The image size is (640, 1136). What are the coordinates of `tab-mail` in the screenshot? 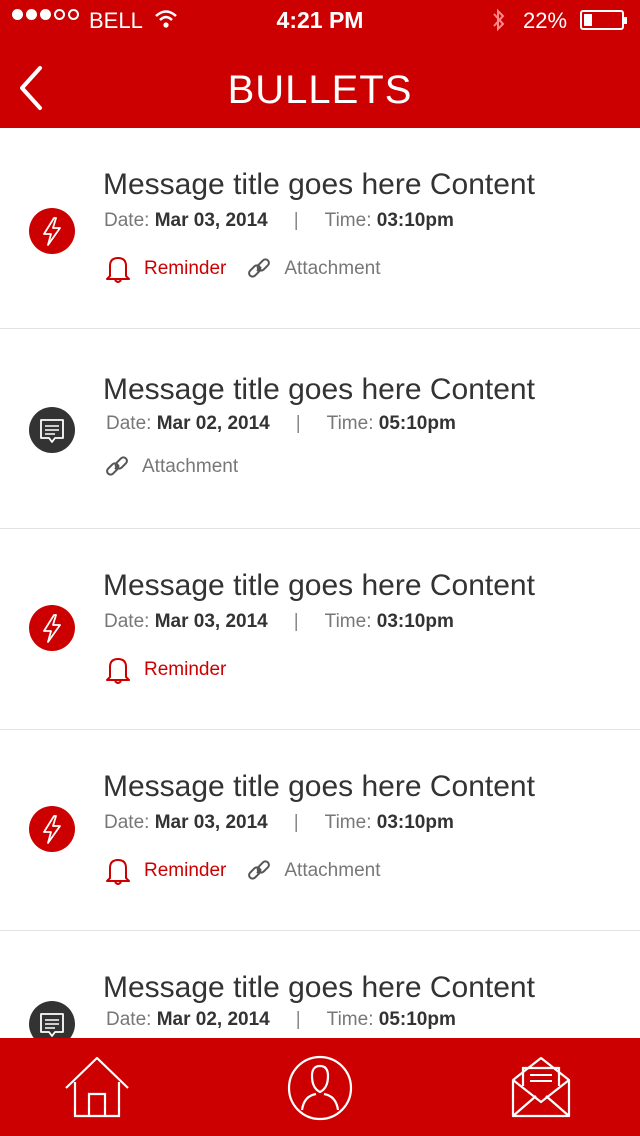 It's located at (541, 1088).